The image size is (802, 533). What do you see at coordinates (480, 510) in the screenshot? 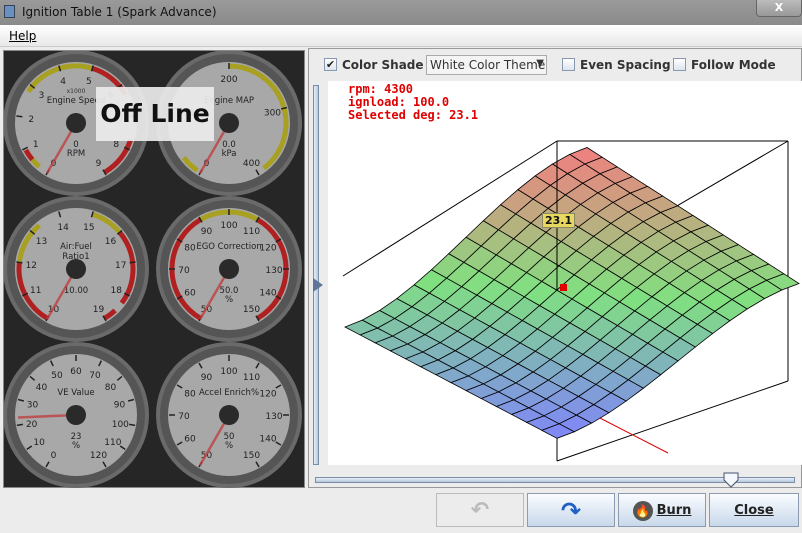
I see `undo-button: ↶` at bounding box center [480, 510].